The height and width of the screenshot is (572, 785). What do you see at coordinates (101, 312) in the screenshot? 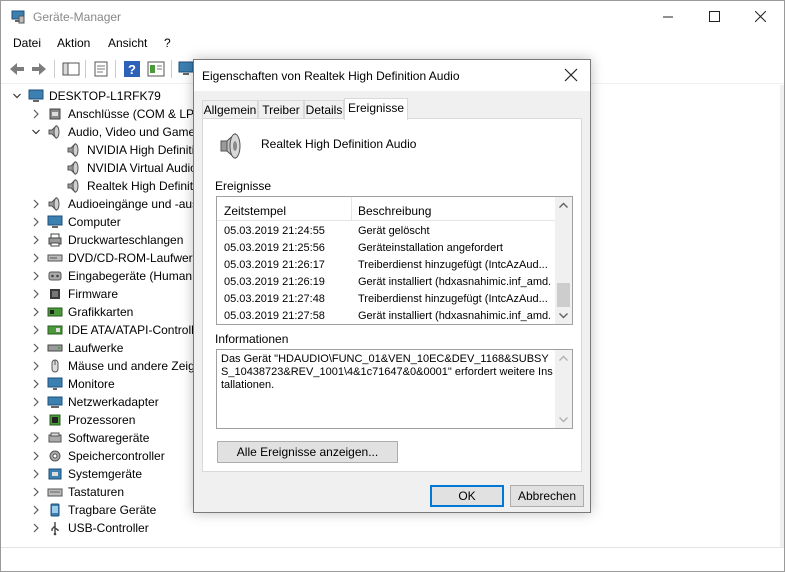
I see `tree-item-label: Grafikkarten` at bounding box center [101, 312].